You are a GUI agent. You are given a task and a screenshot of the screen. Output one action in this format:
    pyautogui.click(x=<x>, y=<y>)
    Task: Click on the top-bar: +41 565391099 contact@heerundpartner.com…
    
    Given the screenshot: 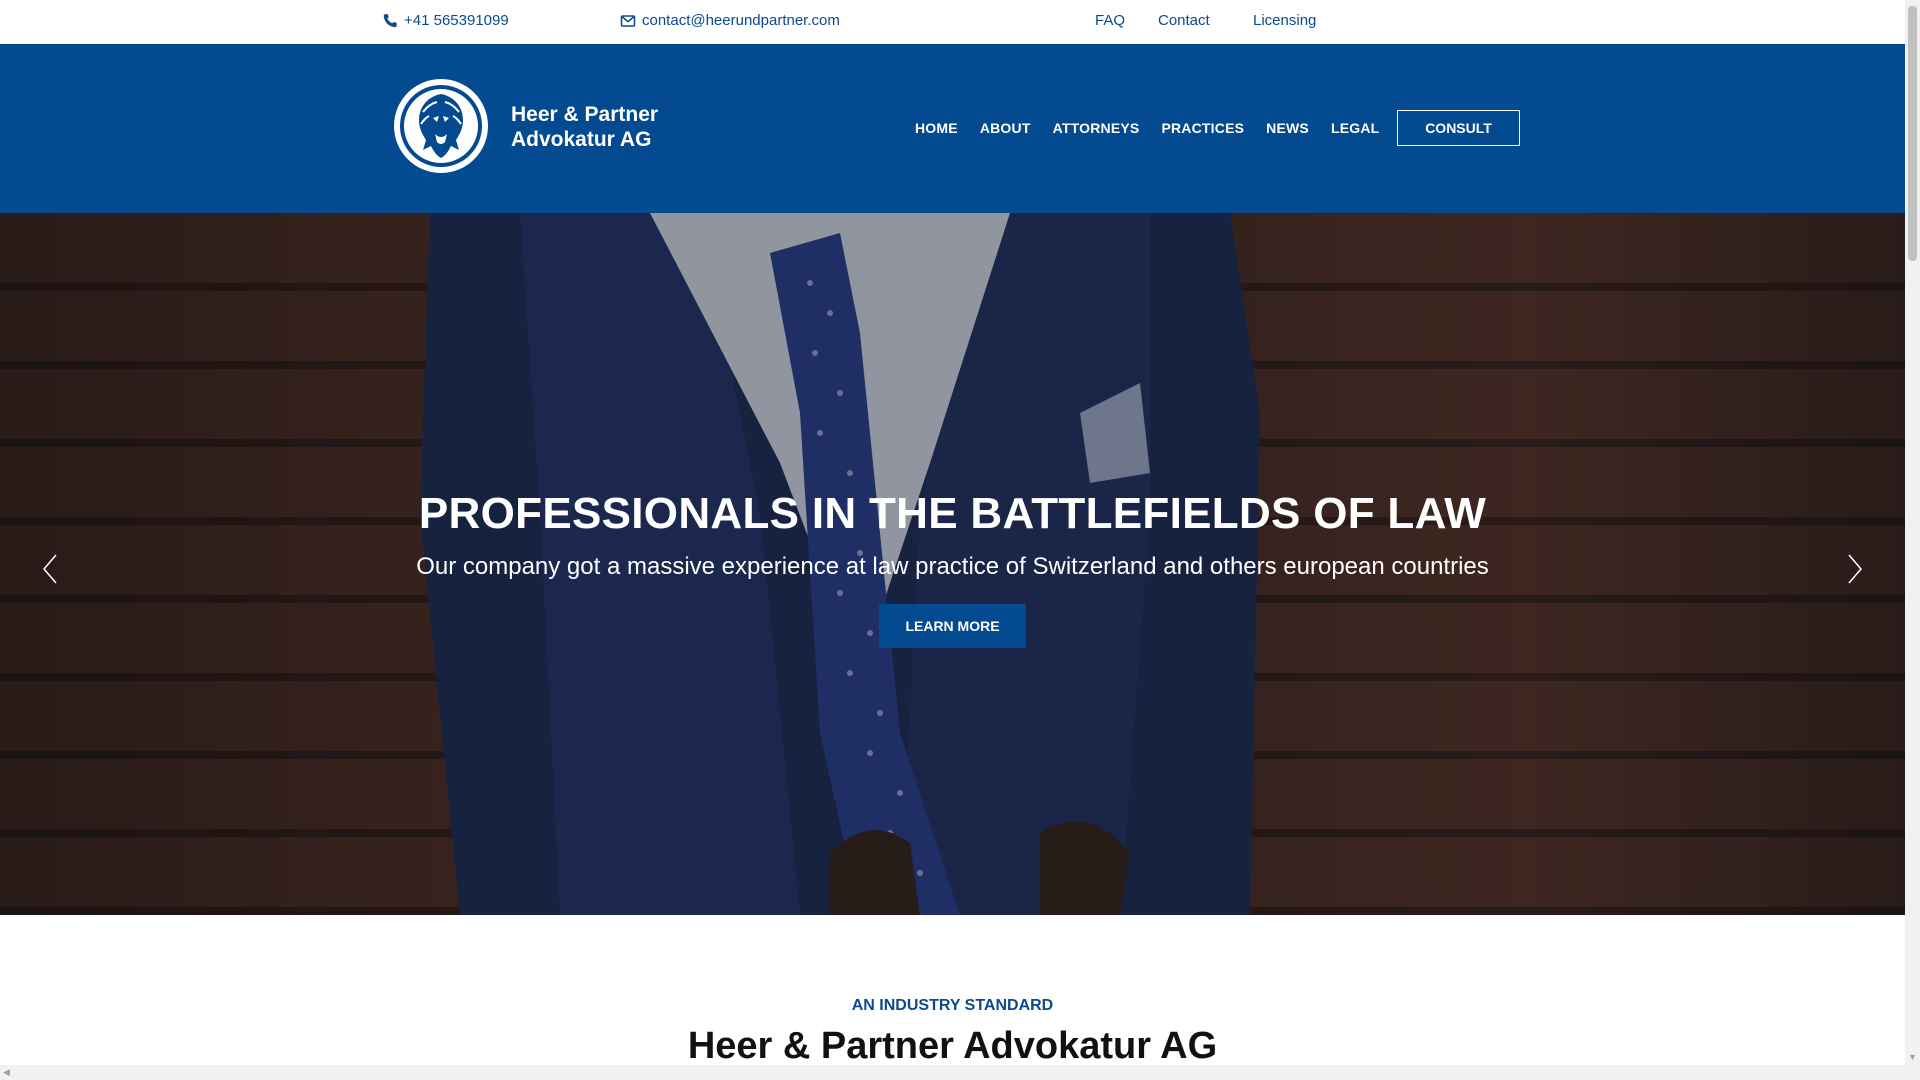 What is the action you would take?
    pyautogui.click(x=952, y=22)
    